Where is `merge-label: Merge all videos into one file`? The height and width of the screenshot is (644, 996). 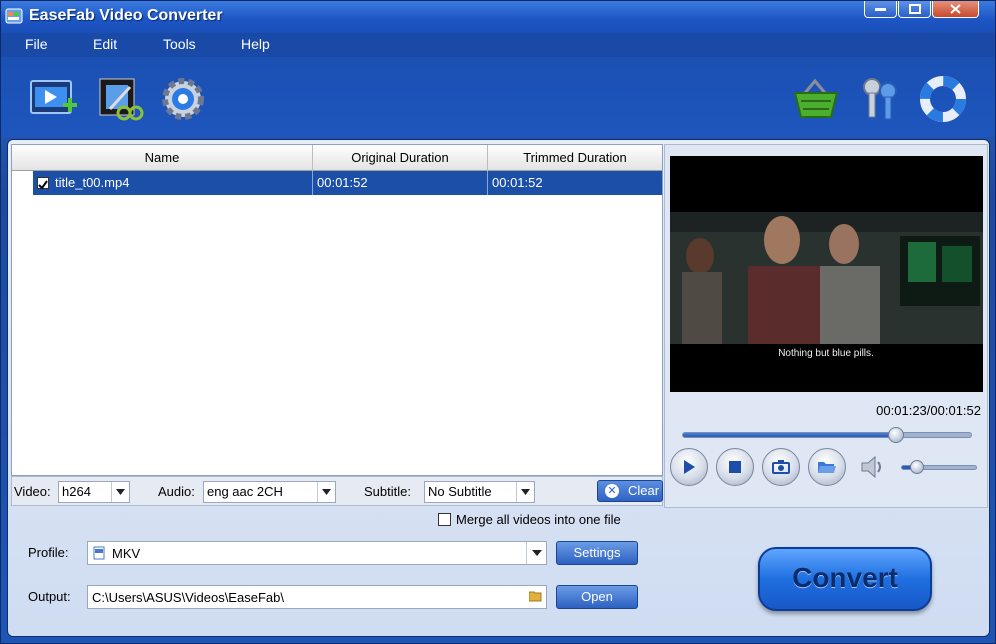
merge-label: Merge all videos into one file is located at coordinates (538, 519).